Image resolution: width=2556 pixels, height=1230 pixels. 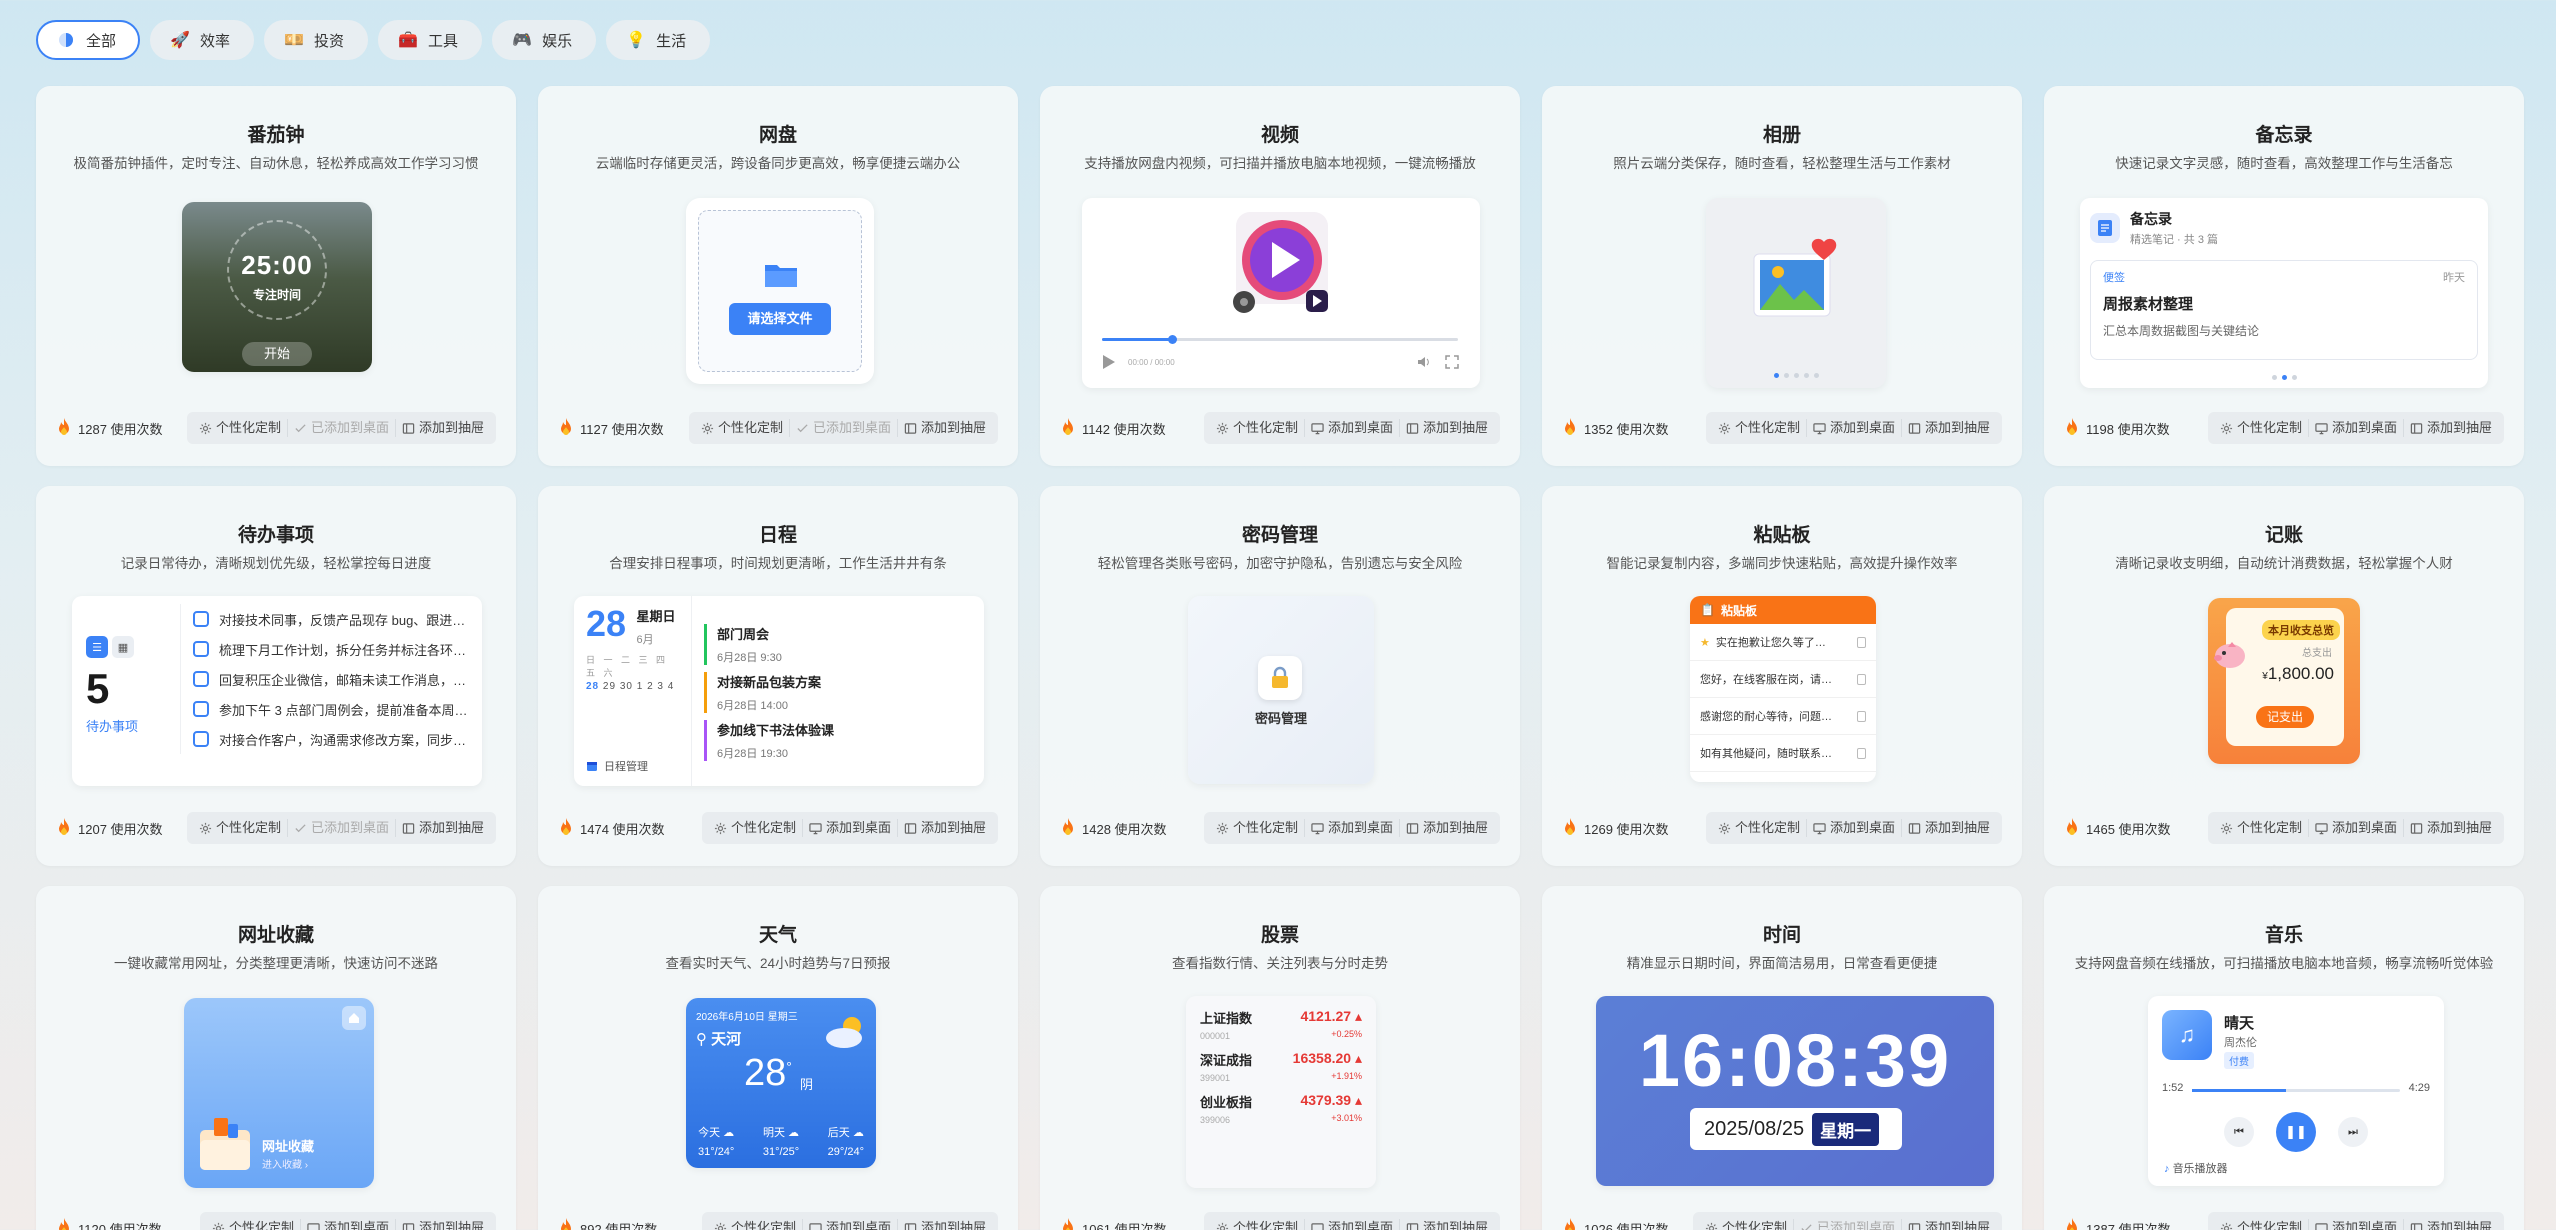 I want to click on memo-note: 便签 昨天 周报素材整理 汇总本周数据截图与关键结论, so click(x=2284, y=310).